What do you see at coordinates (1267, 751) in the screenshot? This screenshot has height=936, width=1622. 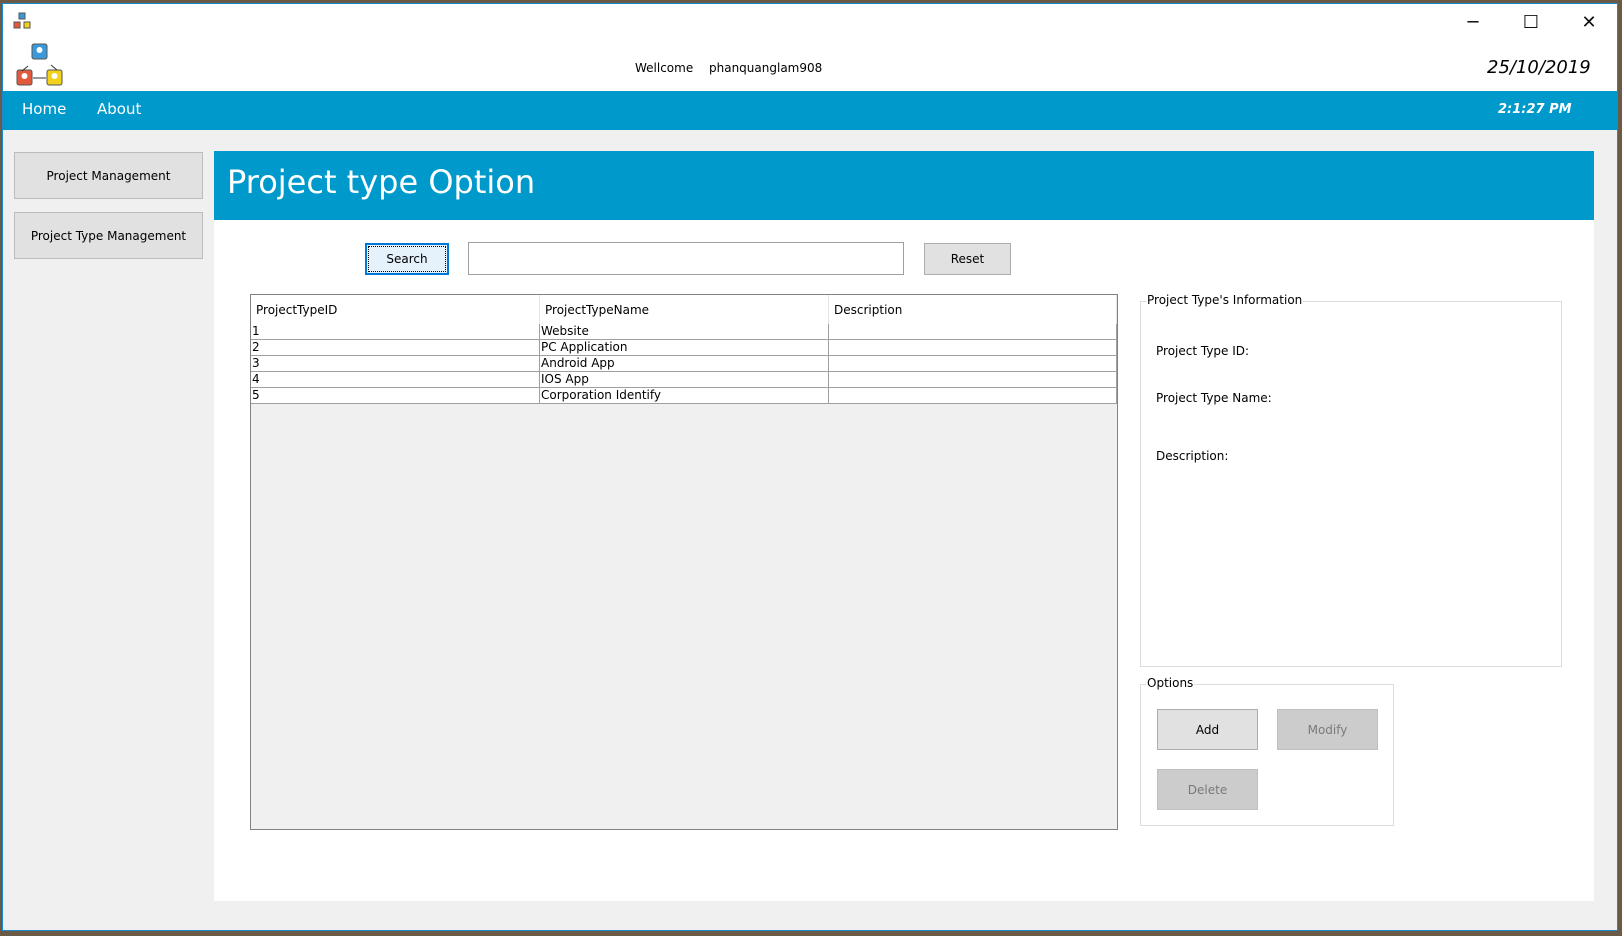 I see `options-group: Options Add Modify Delete` at bounding box center [1267, 751].